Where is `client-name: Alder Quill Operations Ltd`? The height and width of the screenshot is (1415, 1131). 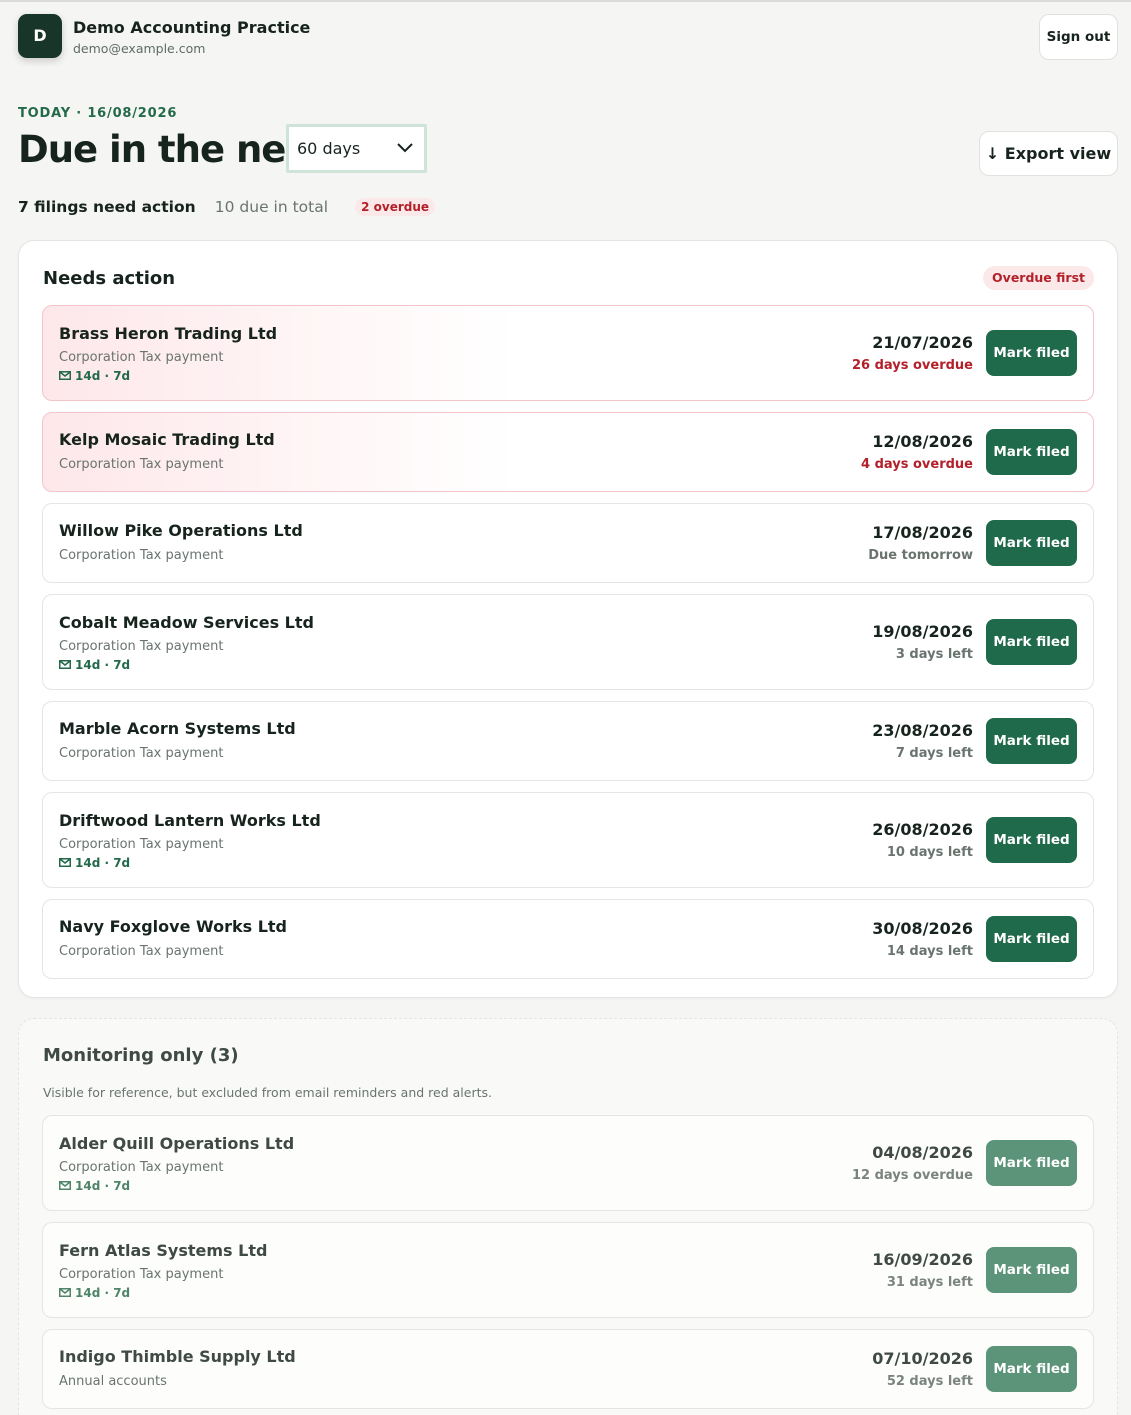 client-name: Alder Quill Operations Ltd is located at coordinates (177, 1143).